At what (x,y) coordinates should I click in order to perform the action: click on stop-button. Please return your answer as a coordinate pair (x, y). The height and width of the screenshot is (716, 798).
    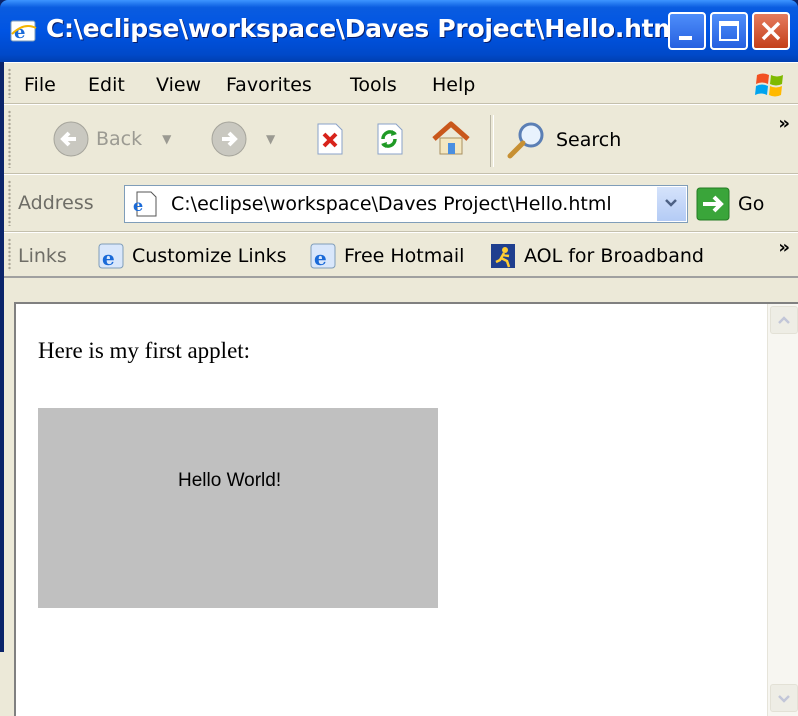
    Looking at the image, I should click on (329, 139).